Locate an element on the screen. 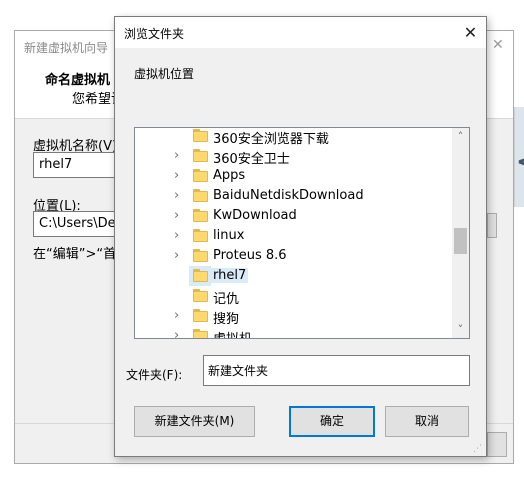 Image resolution: width=524 pixels, height=490 pixels. tree-item: › BaiduNetdiskDownload is located at coordinates (294, 196).